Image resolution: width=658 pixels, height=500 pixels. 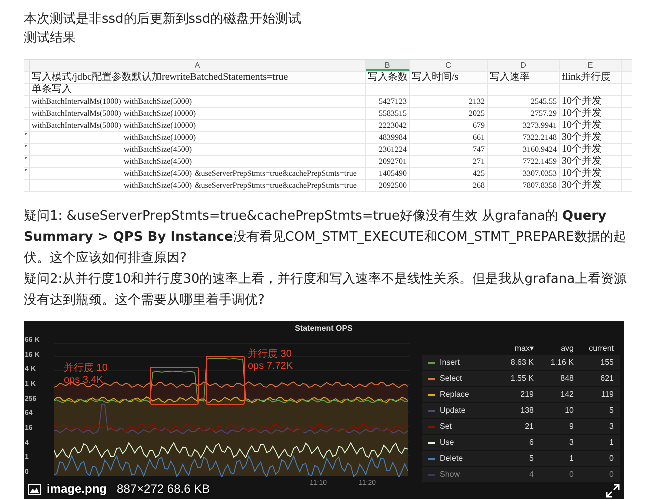 What do you see at coordinates (527, 394) in the screenshot?
I see `series-value: 219` at bounding box center [527, 394].